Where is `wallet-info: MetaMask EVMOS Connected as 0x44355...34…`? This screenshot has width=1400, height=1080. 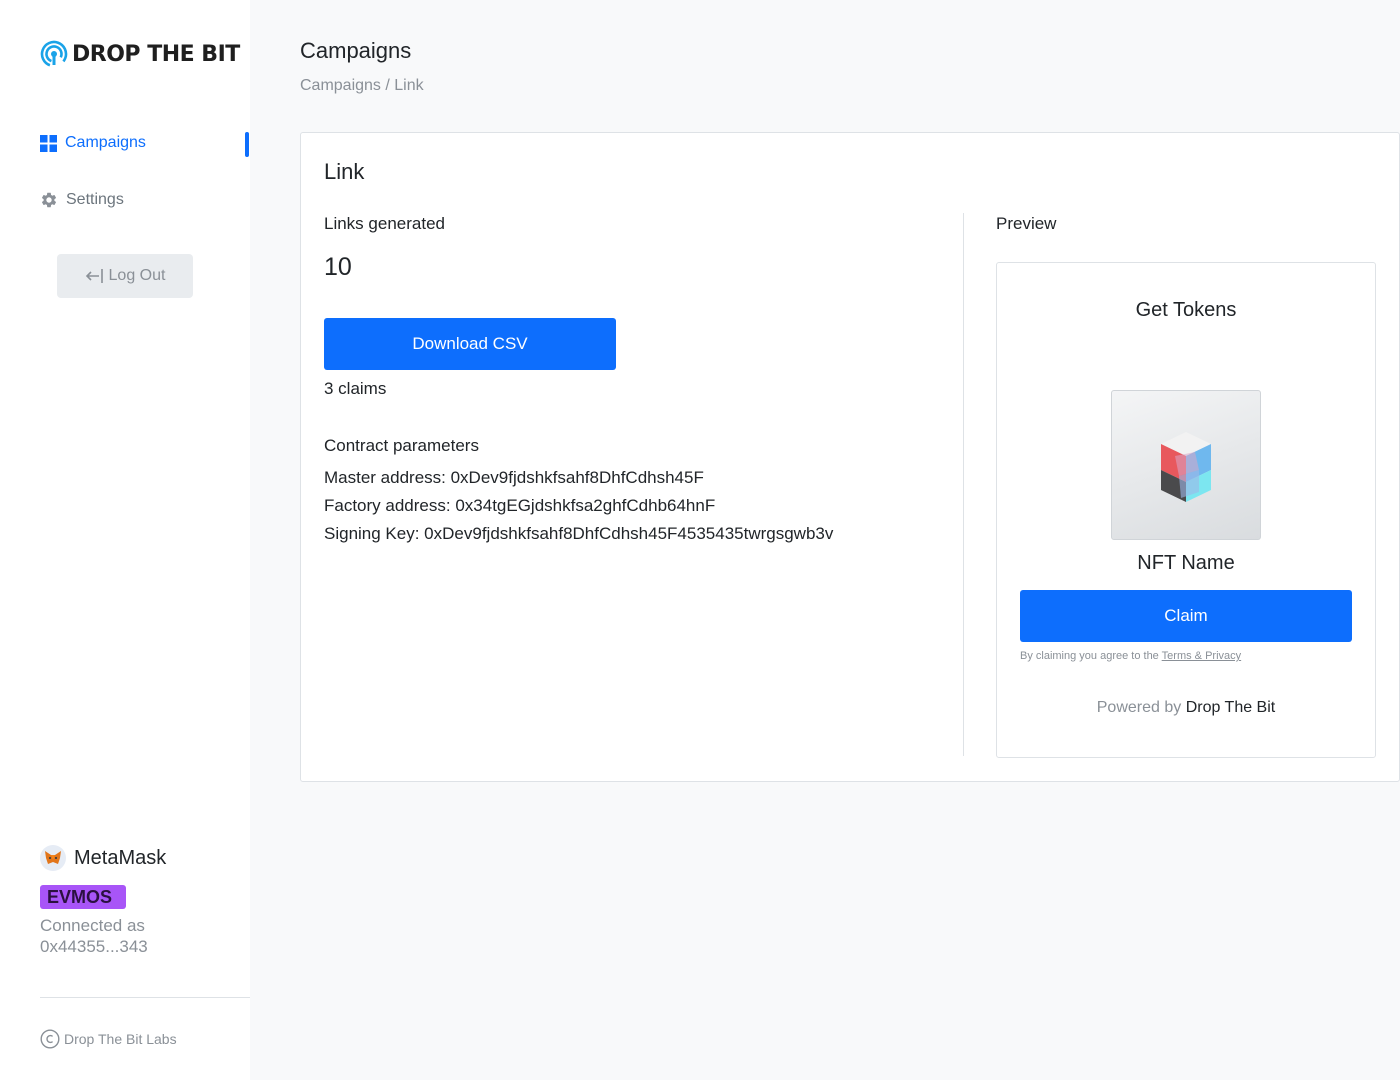
wallet-info: MetaMask EVMOS Connected as 0x44355...34… is located at coordinates (103, 901).